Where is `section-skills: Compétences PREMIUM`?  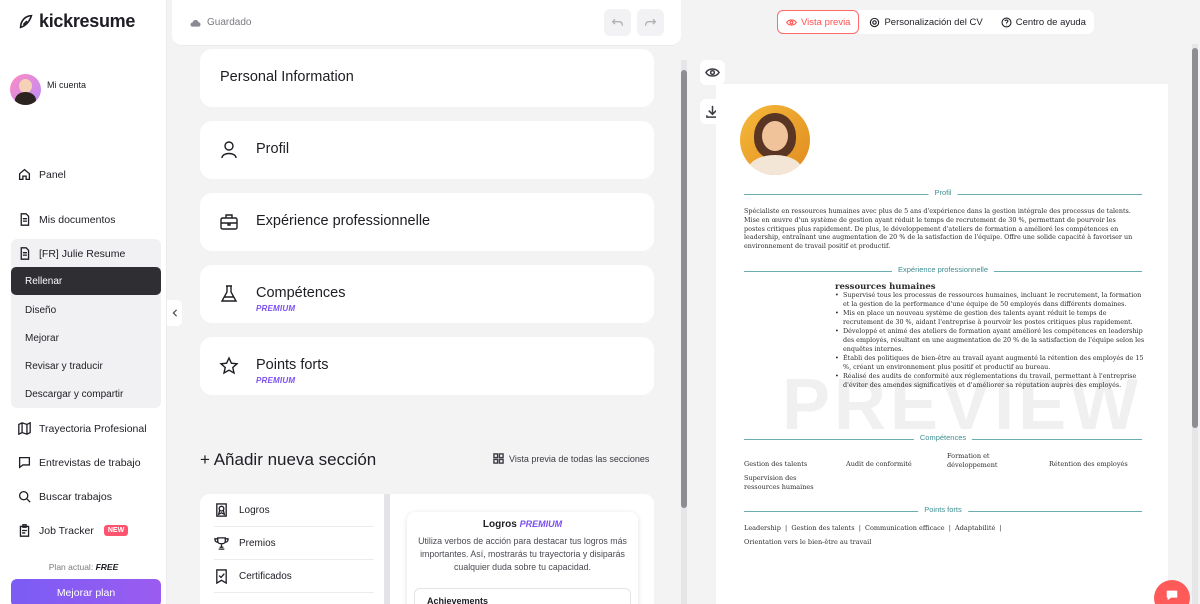
section-skills: Compétences PREMIUM is located at coordinates (427, 294).